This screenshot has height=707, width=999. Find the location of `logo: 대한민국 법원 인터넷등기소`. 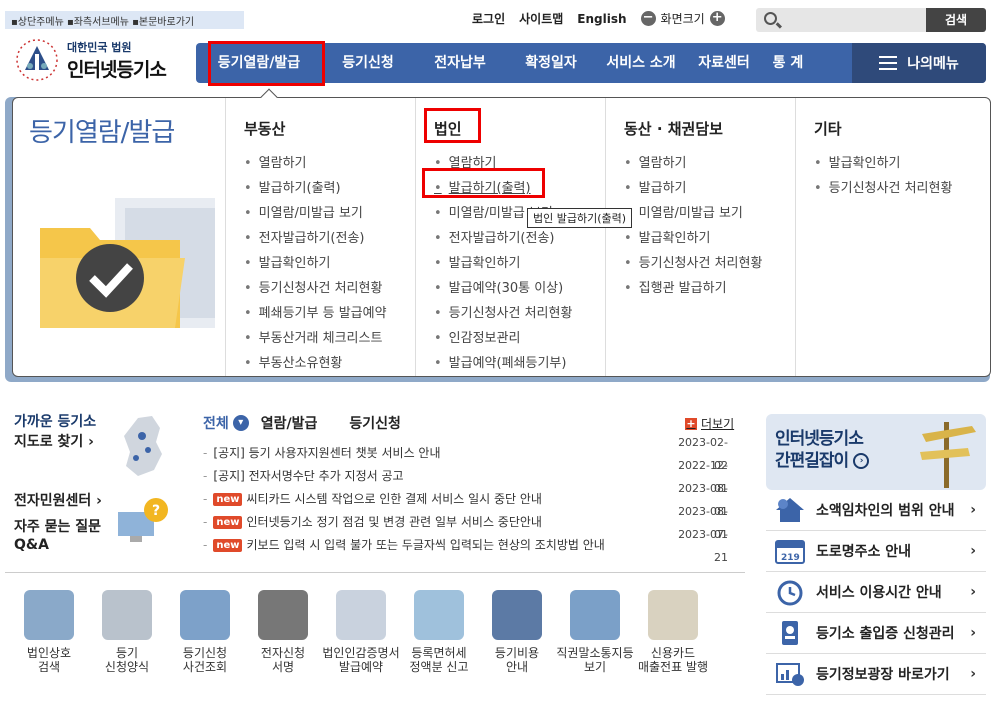

logo: 대한민국 법원 인터넷등기소 is located at coordinates (90, 60).